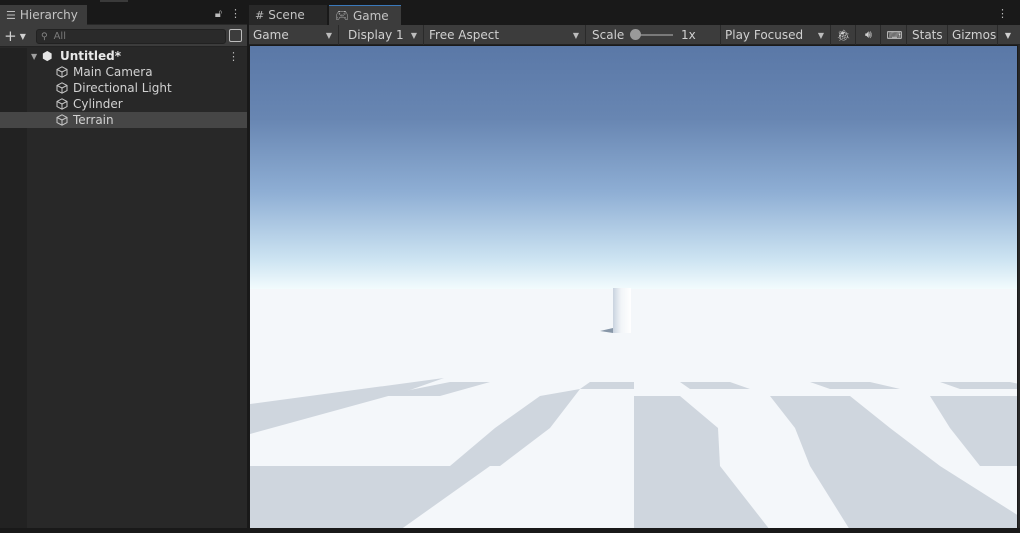 The height and width of the screenshot is (533, 1020). What do you see at coordinates (22, 36) in the screenshot?
I see `caret-down-icon: ▼` at bounding box center [22, 36].